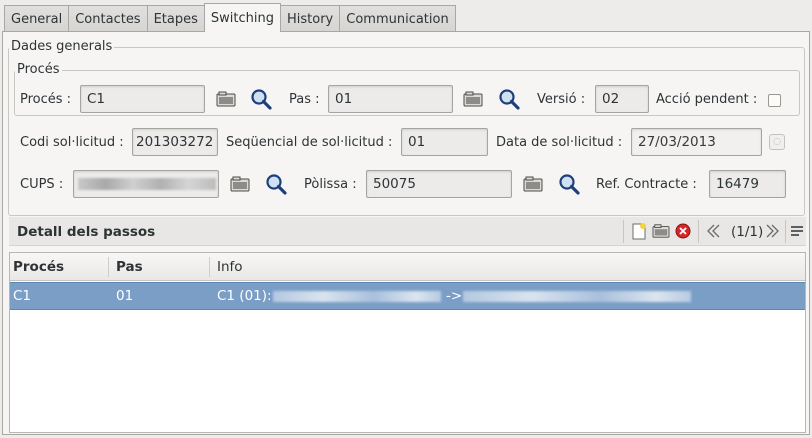 The width and height of the screenshot is (812, 438). Describe the element at coordinates (407, 267) in the screenshot. I see `table-header: Procés Pas Info` at that location.